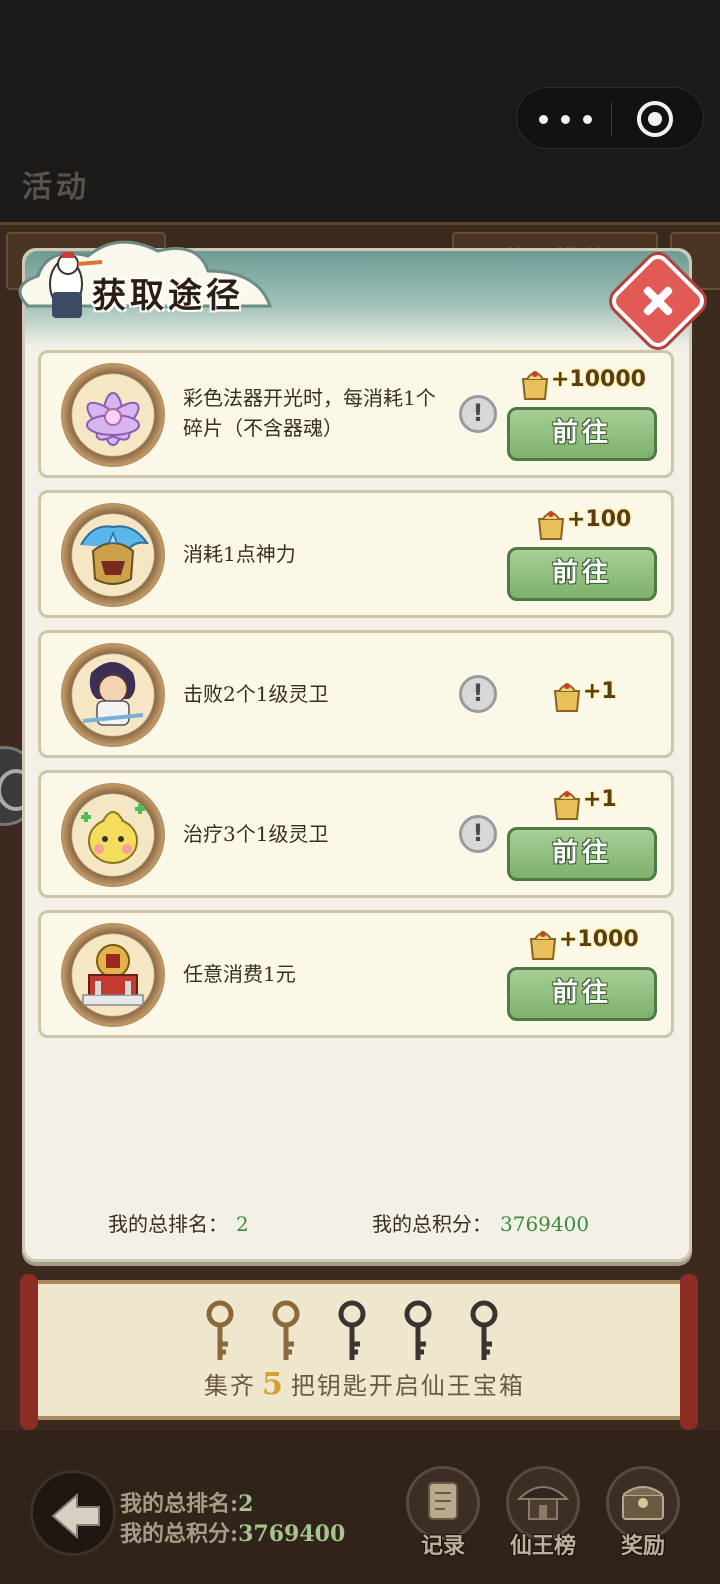 The image size is (720, 1584). I want to click on key-text-after: 把钥匙开启仙王宝箱, so click(407, 1386).